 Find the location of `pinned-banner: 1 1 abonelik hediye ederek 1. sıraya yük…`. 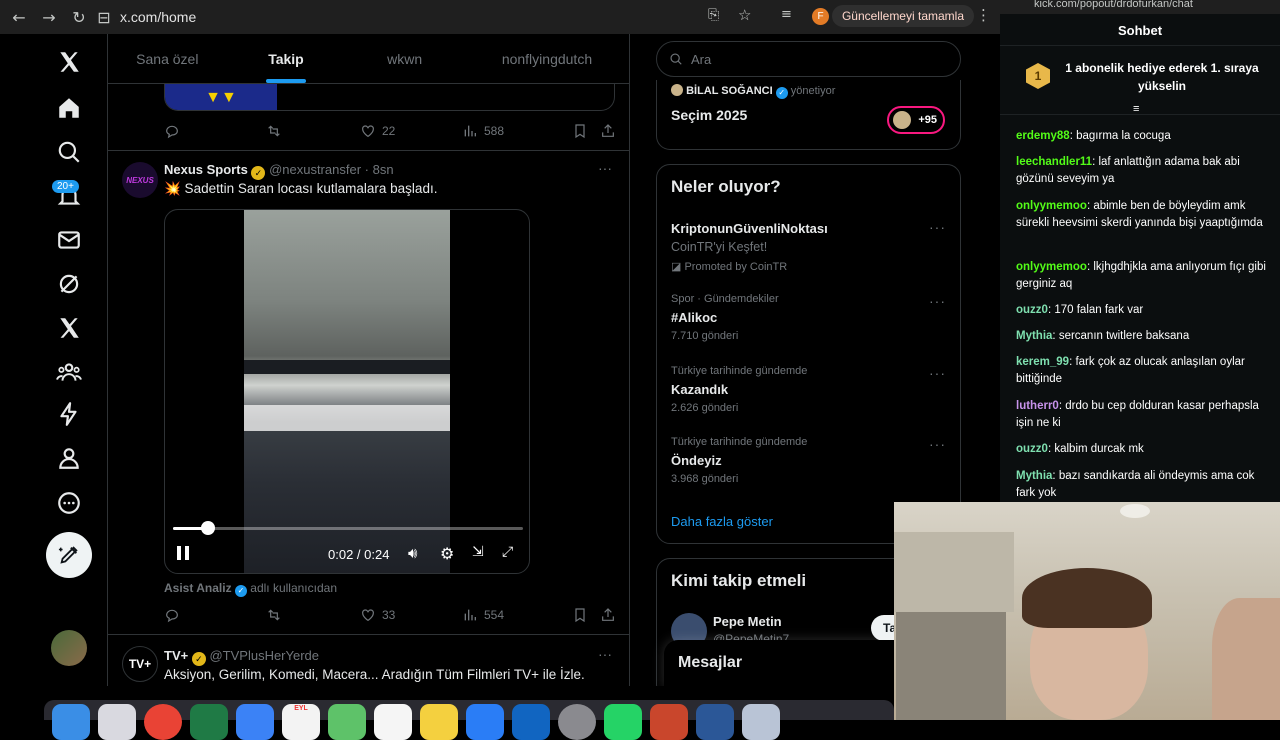

pinned-banner: 1 1 abonelik hediye ederek 1. sıraya yük… is located at coordinates (1140, 81).